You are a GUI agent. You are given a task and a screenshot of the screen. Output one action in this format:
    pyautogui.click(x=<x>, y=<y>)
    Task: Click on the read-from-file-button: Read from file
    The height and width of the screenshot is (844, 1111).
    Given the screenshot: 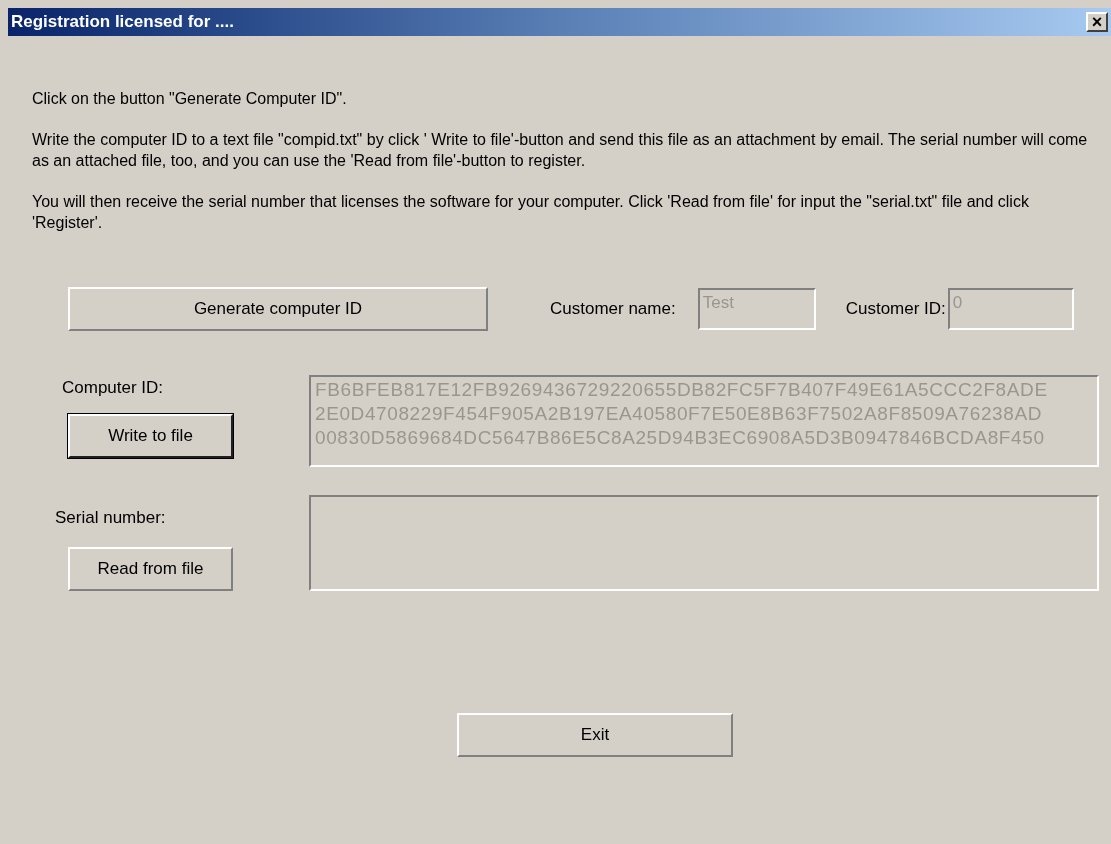 What is the action you would take?
    pyautogui.click(x=150, y=568)
    